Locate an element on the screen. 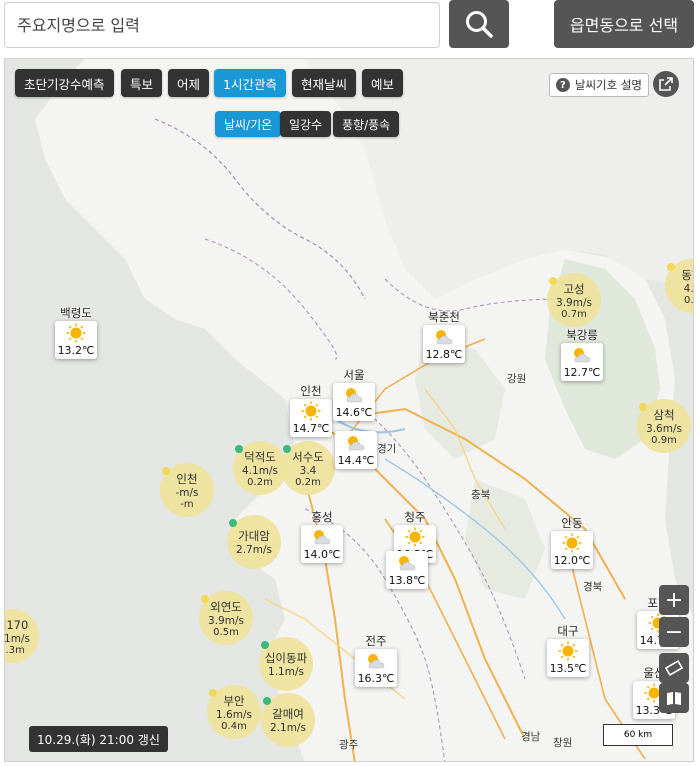 Image resolution: width=700 pixels, height=766 pixels. city-label-changwon: 창원 is located at coordinates (563, 743).